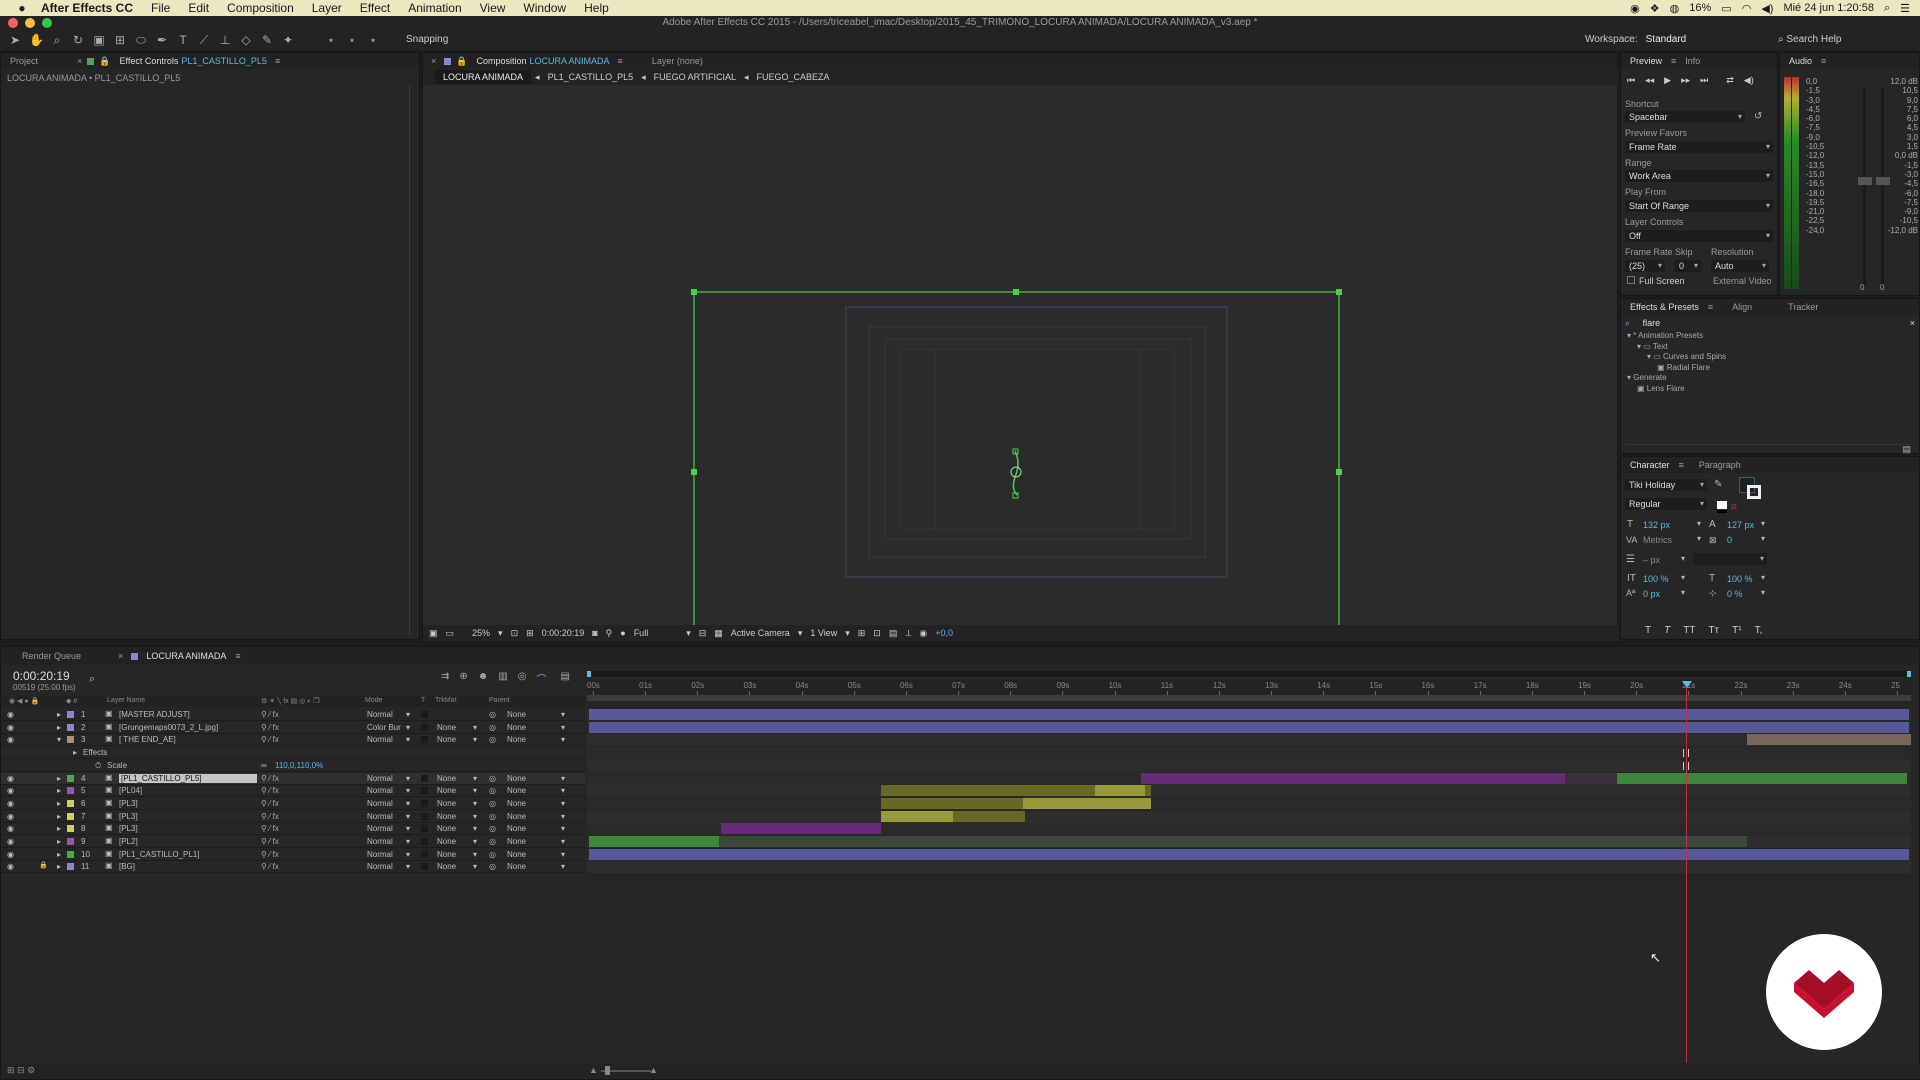  I want to click on vertical-scale-value: 100 %, so click(1656, 579).